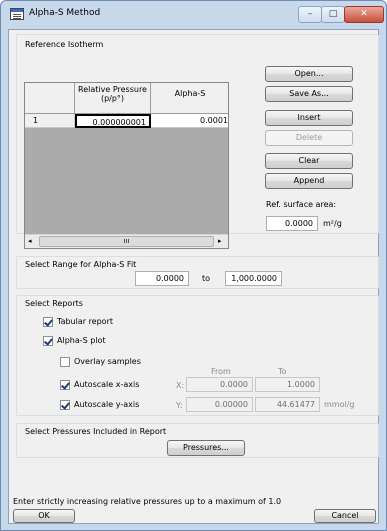  Describe the element at coordinates (193, 15) in the screenshot. I see `title-bar: Alpha-S Method – □ ✕` at that location.